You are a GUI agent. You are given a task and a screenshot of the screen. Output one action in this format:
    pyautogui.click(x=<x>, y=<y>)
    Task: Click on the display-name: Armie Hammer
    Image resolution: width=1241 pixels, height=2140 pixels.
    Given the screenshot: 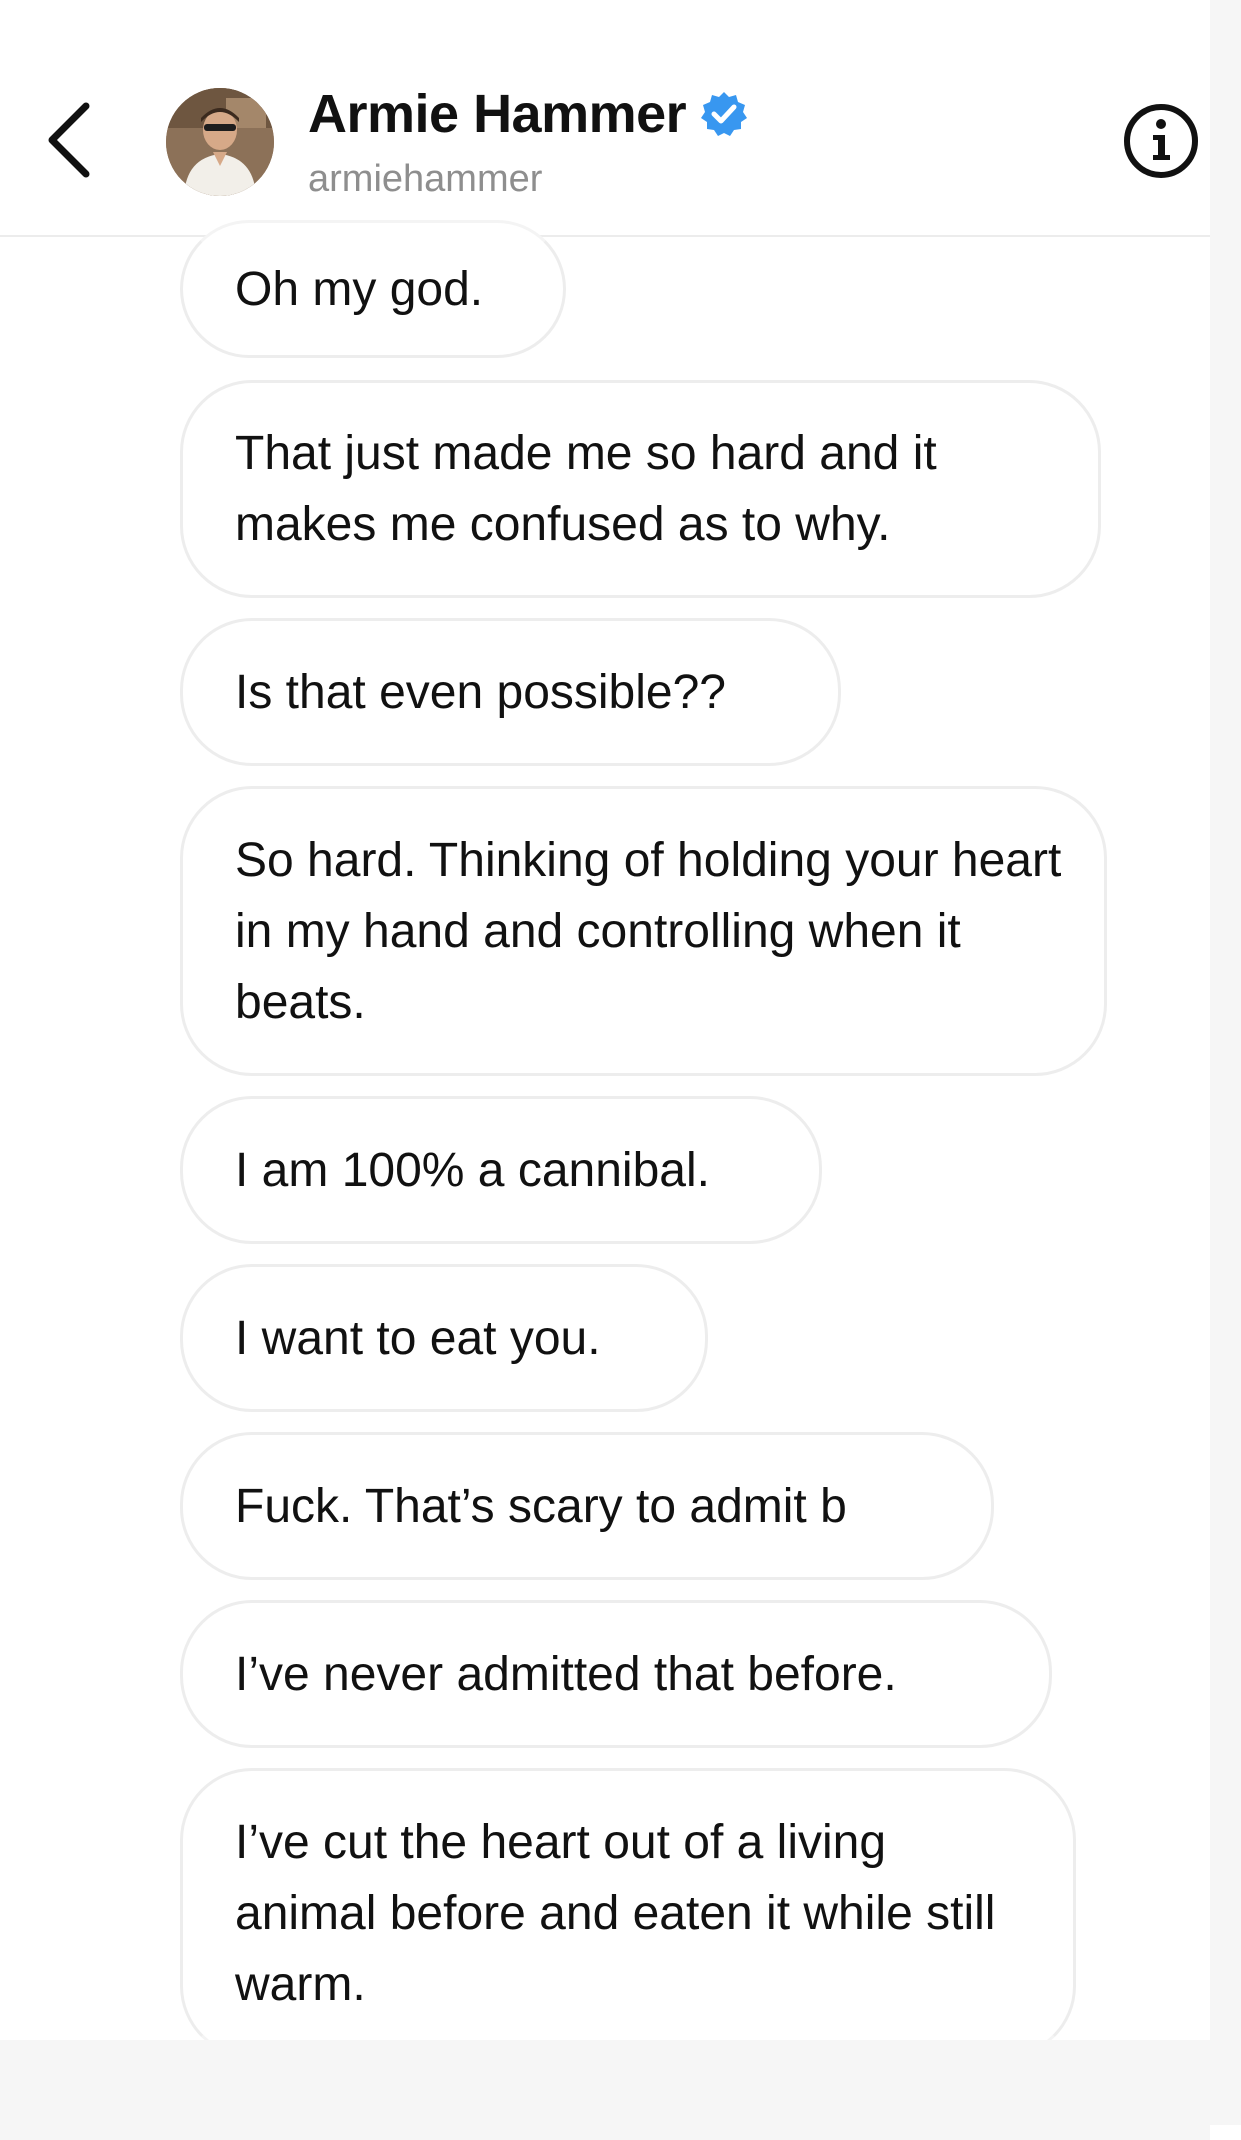 What is the action you would take?
    pyautogui.click(x=497, y=114)
    